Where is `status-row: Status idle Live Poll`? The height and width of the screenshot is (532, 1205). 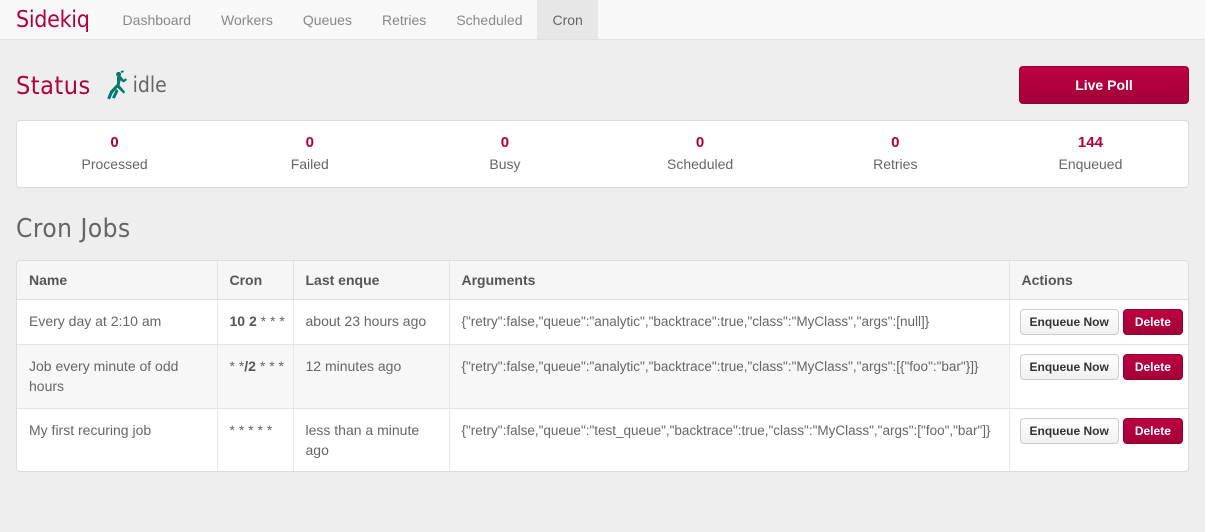
status-row: Status idle Live Poll is located at coordinates (602, 76).